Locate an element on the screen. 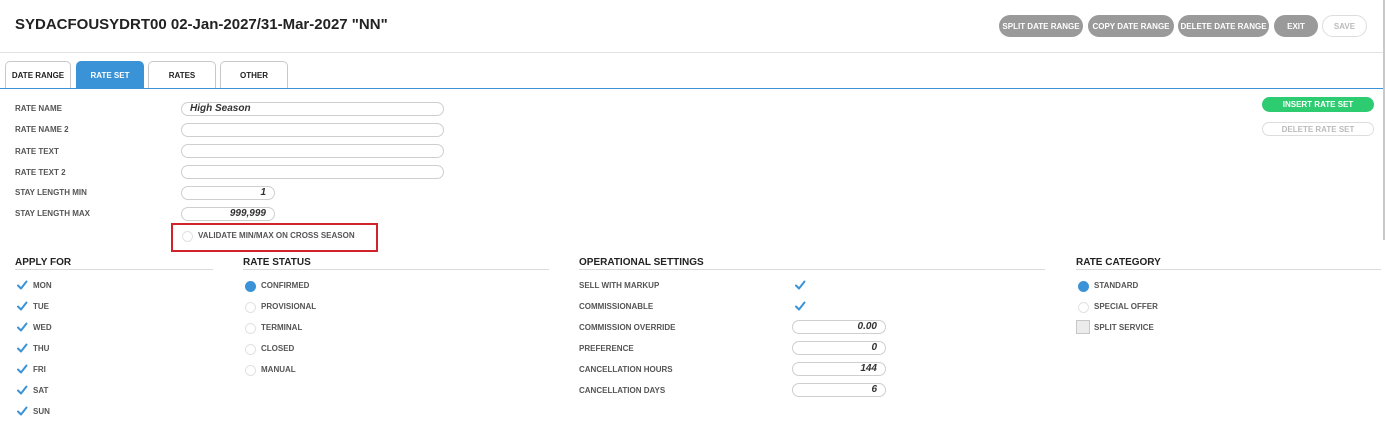 This screenshot has height=442, width=1385. thu-label: THU is located at coordinates (41, 348).